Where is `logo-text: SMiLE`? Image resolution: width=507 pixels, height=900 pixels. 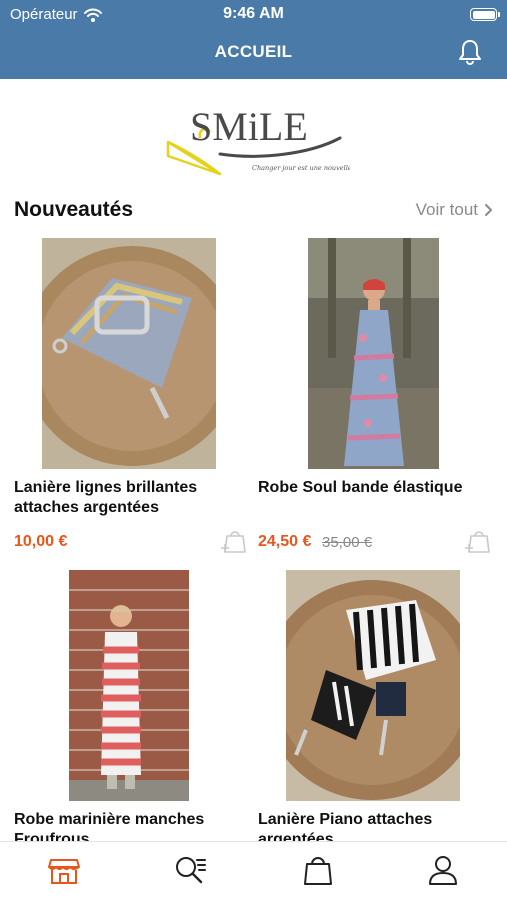 logo-text: SMiLE is located at coordinates (249, 126).